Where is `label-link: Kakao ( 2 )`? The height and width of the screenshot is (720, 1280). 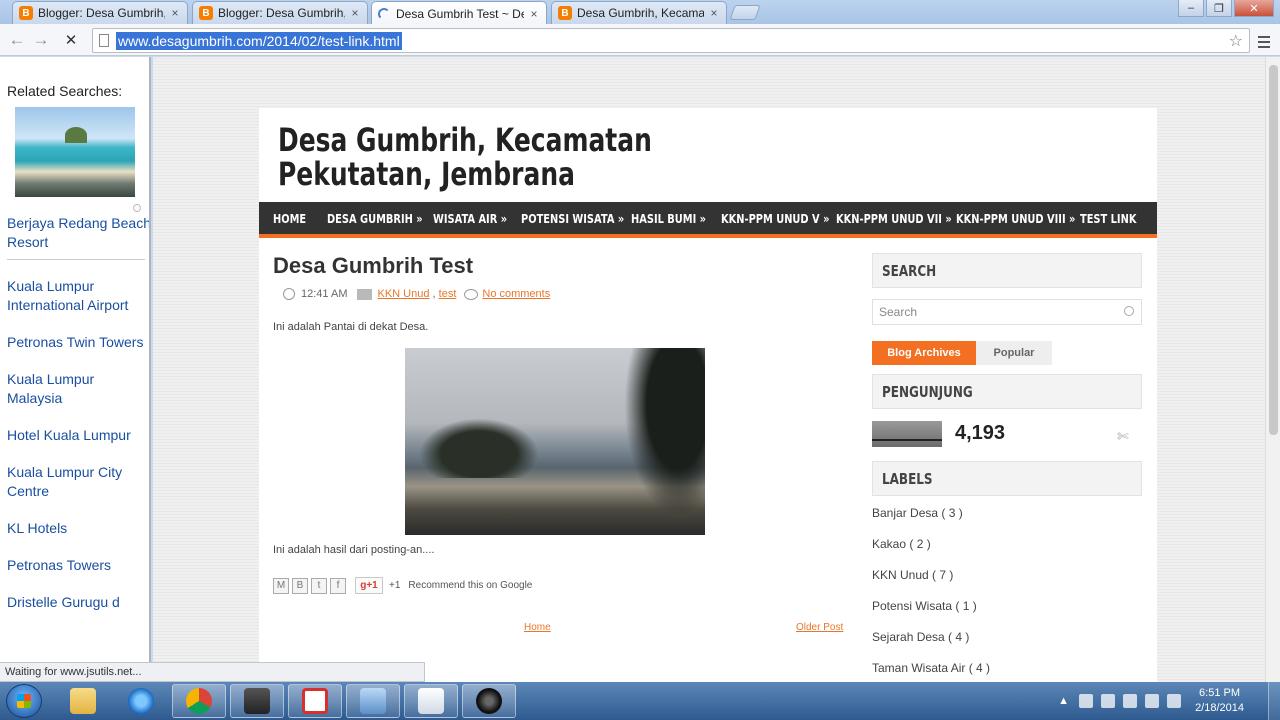
label-link: Kakao ( 2 ) is located at coordinates (931, 552).